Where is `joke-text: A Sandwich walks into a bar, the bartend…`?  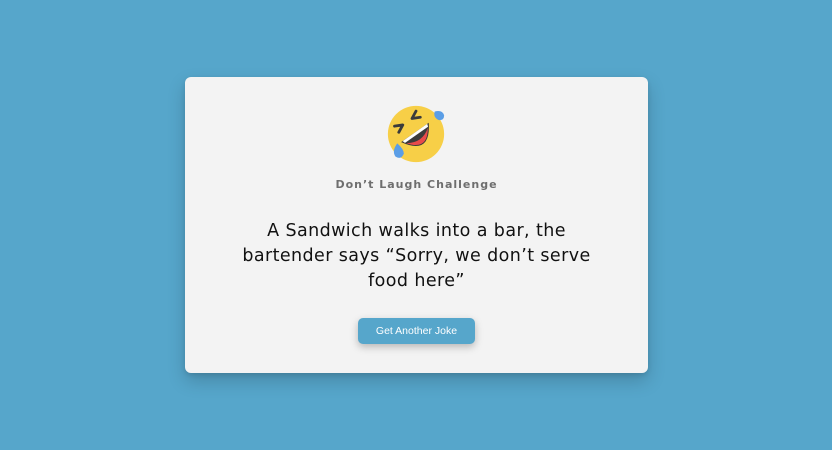
joke-text: A Sandwich walks into a bar, the bartend… is located at coordinates (416, 256).